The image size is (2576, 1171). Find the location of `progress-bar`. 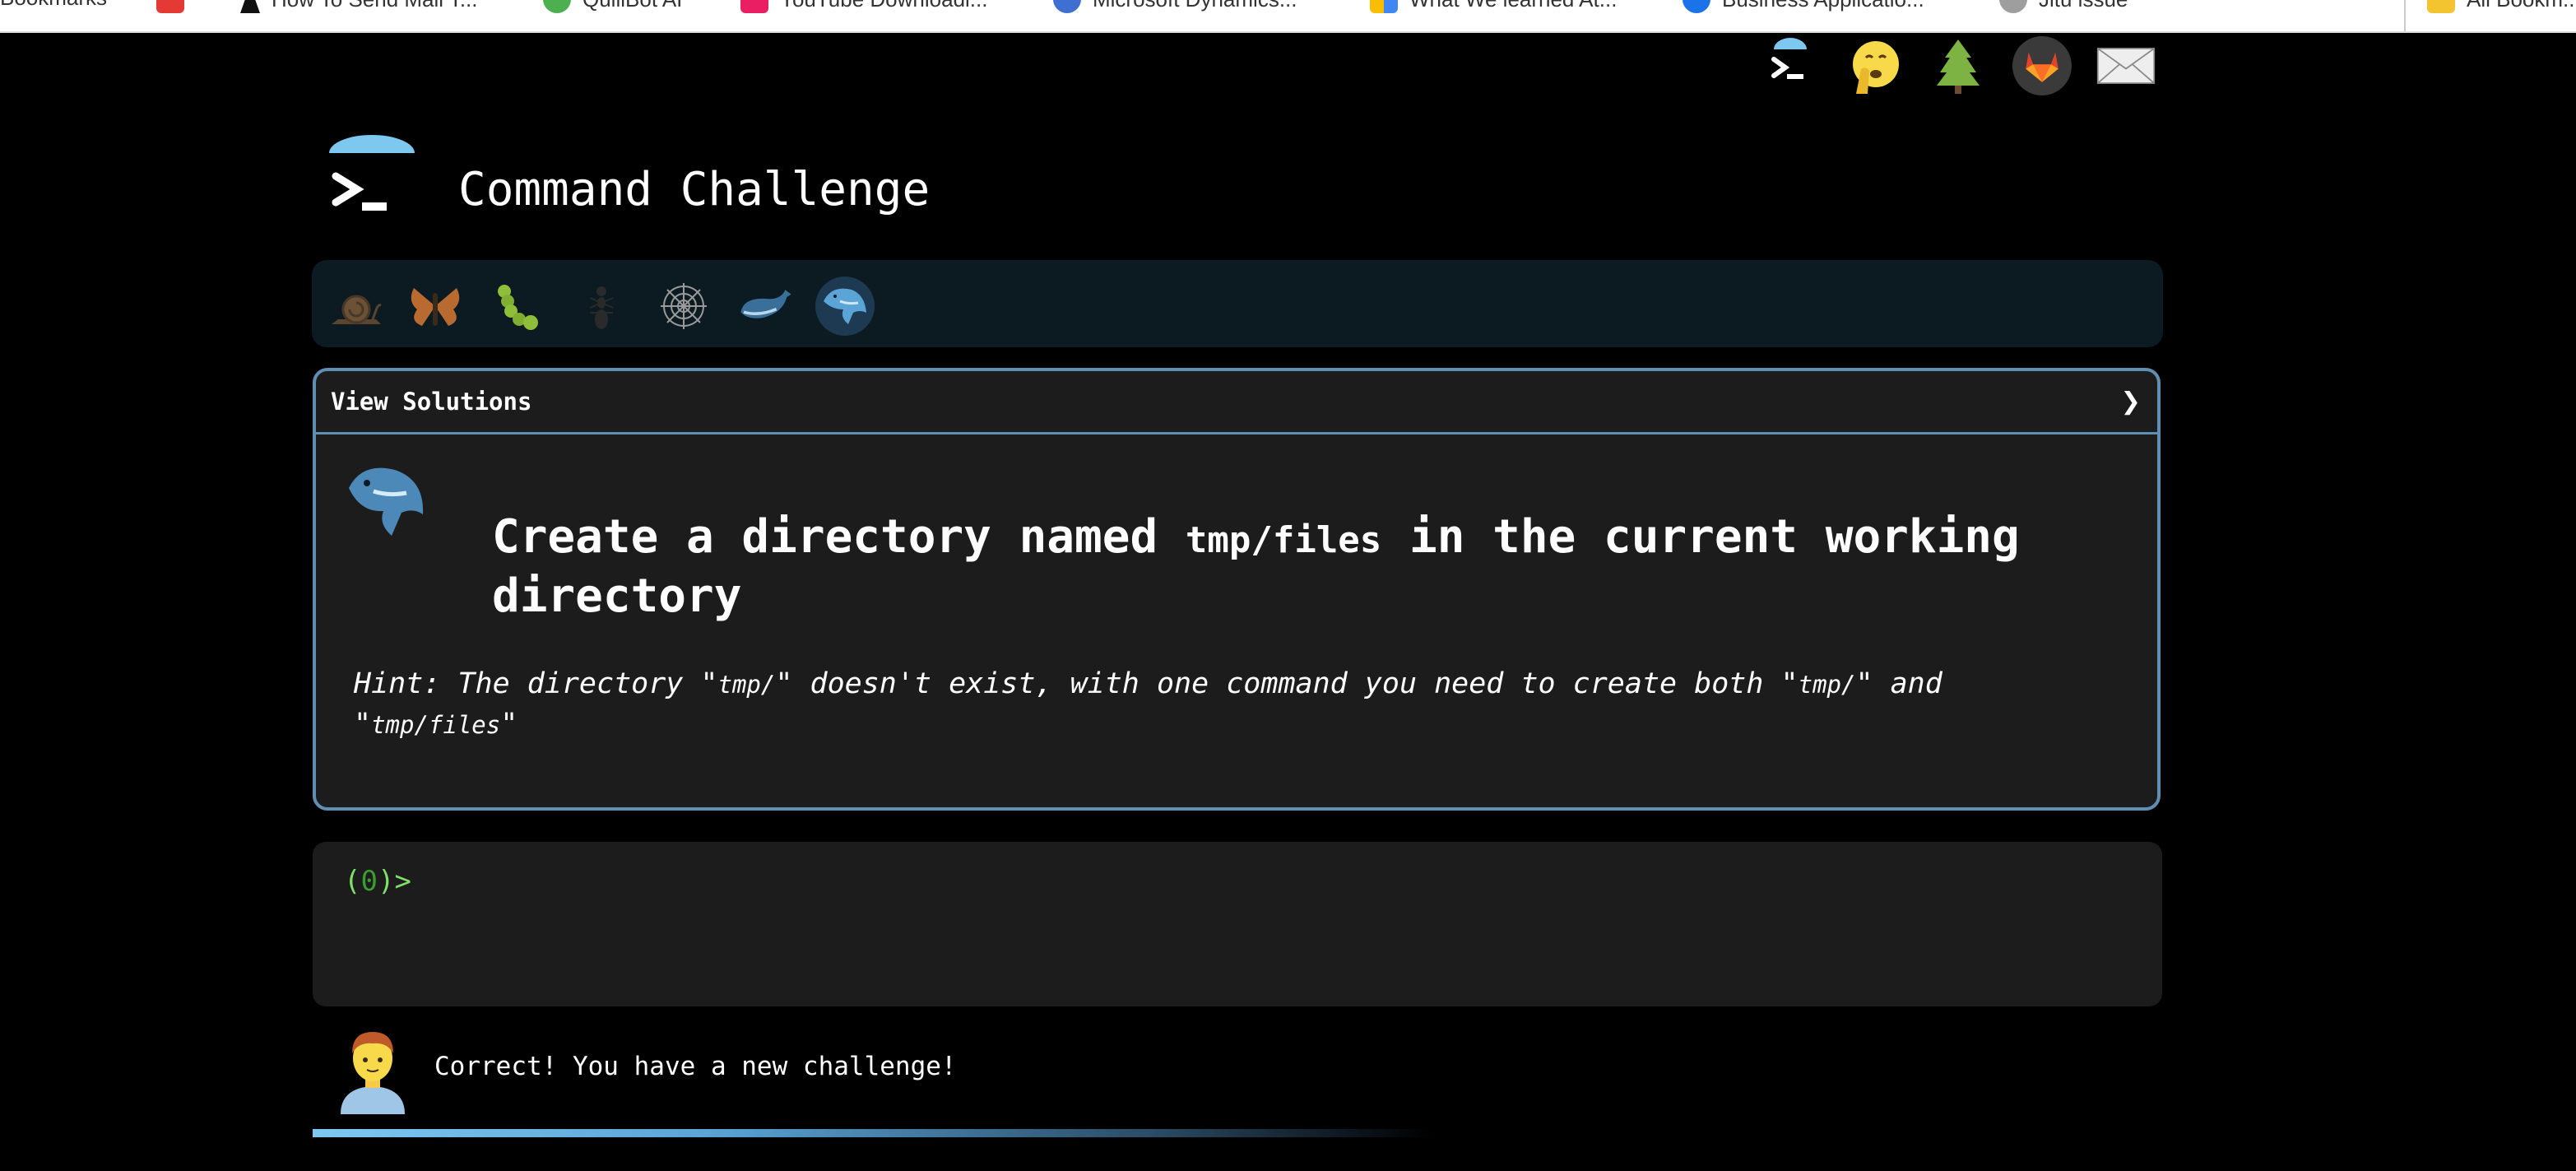

progress-bar is located at coordinates (872, 1133).